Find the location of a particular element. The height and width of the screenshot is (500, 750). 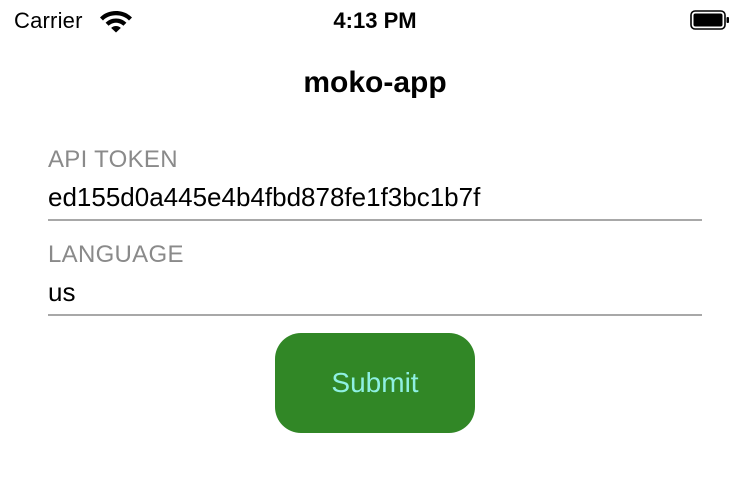

clock: 4:13 PM is located at coordinates (375, 20).